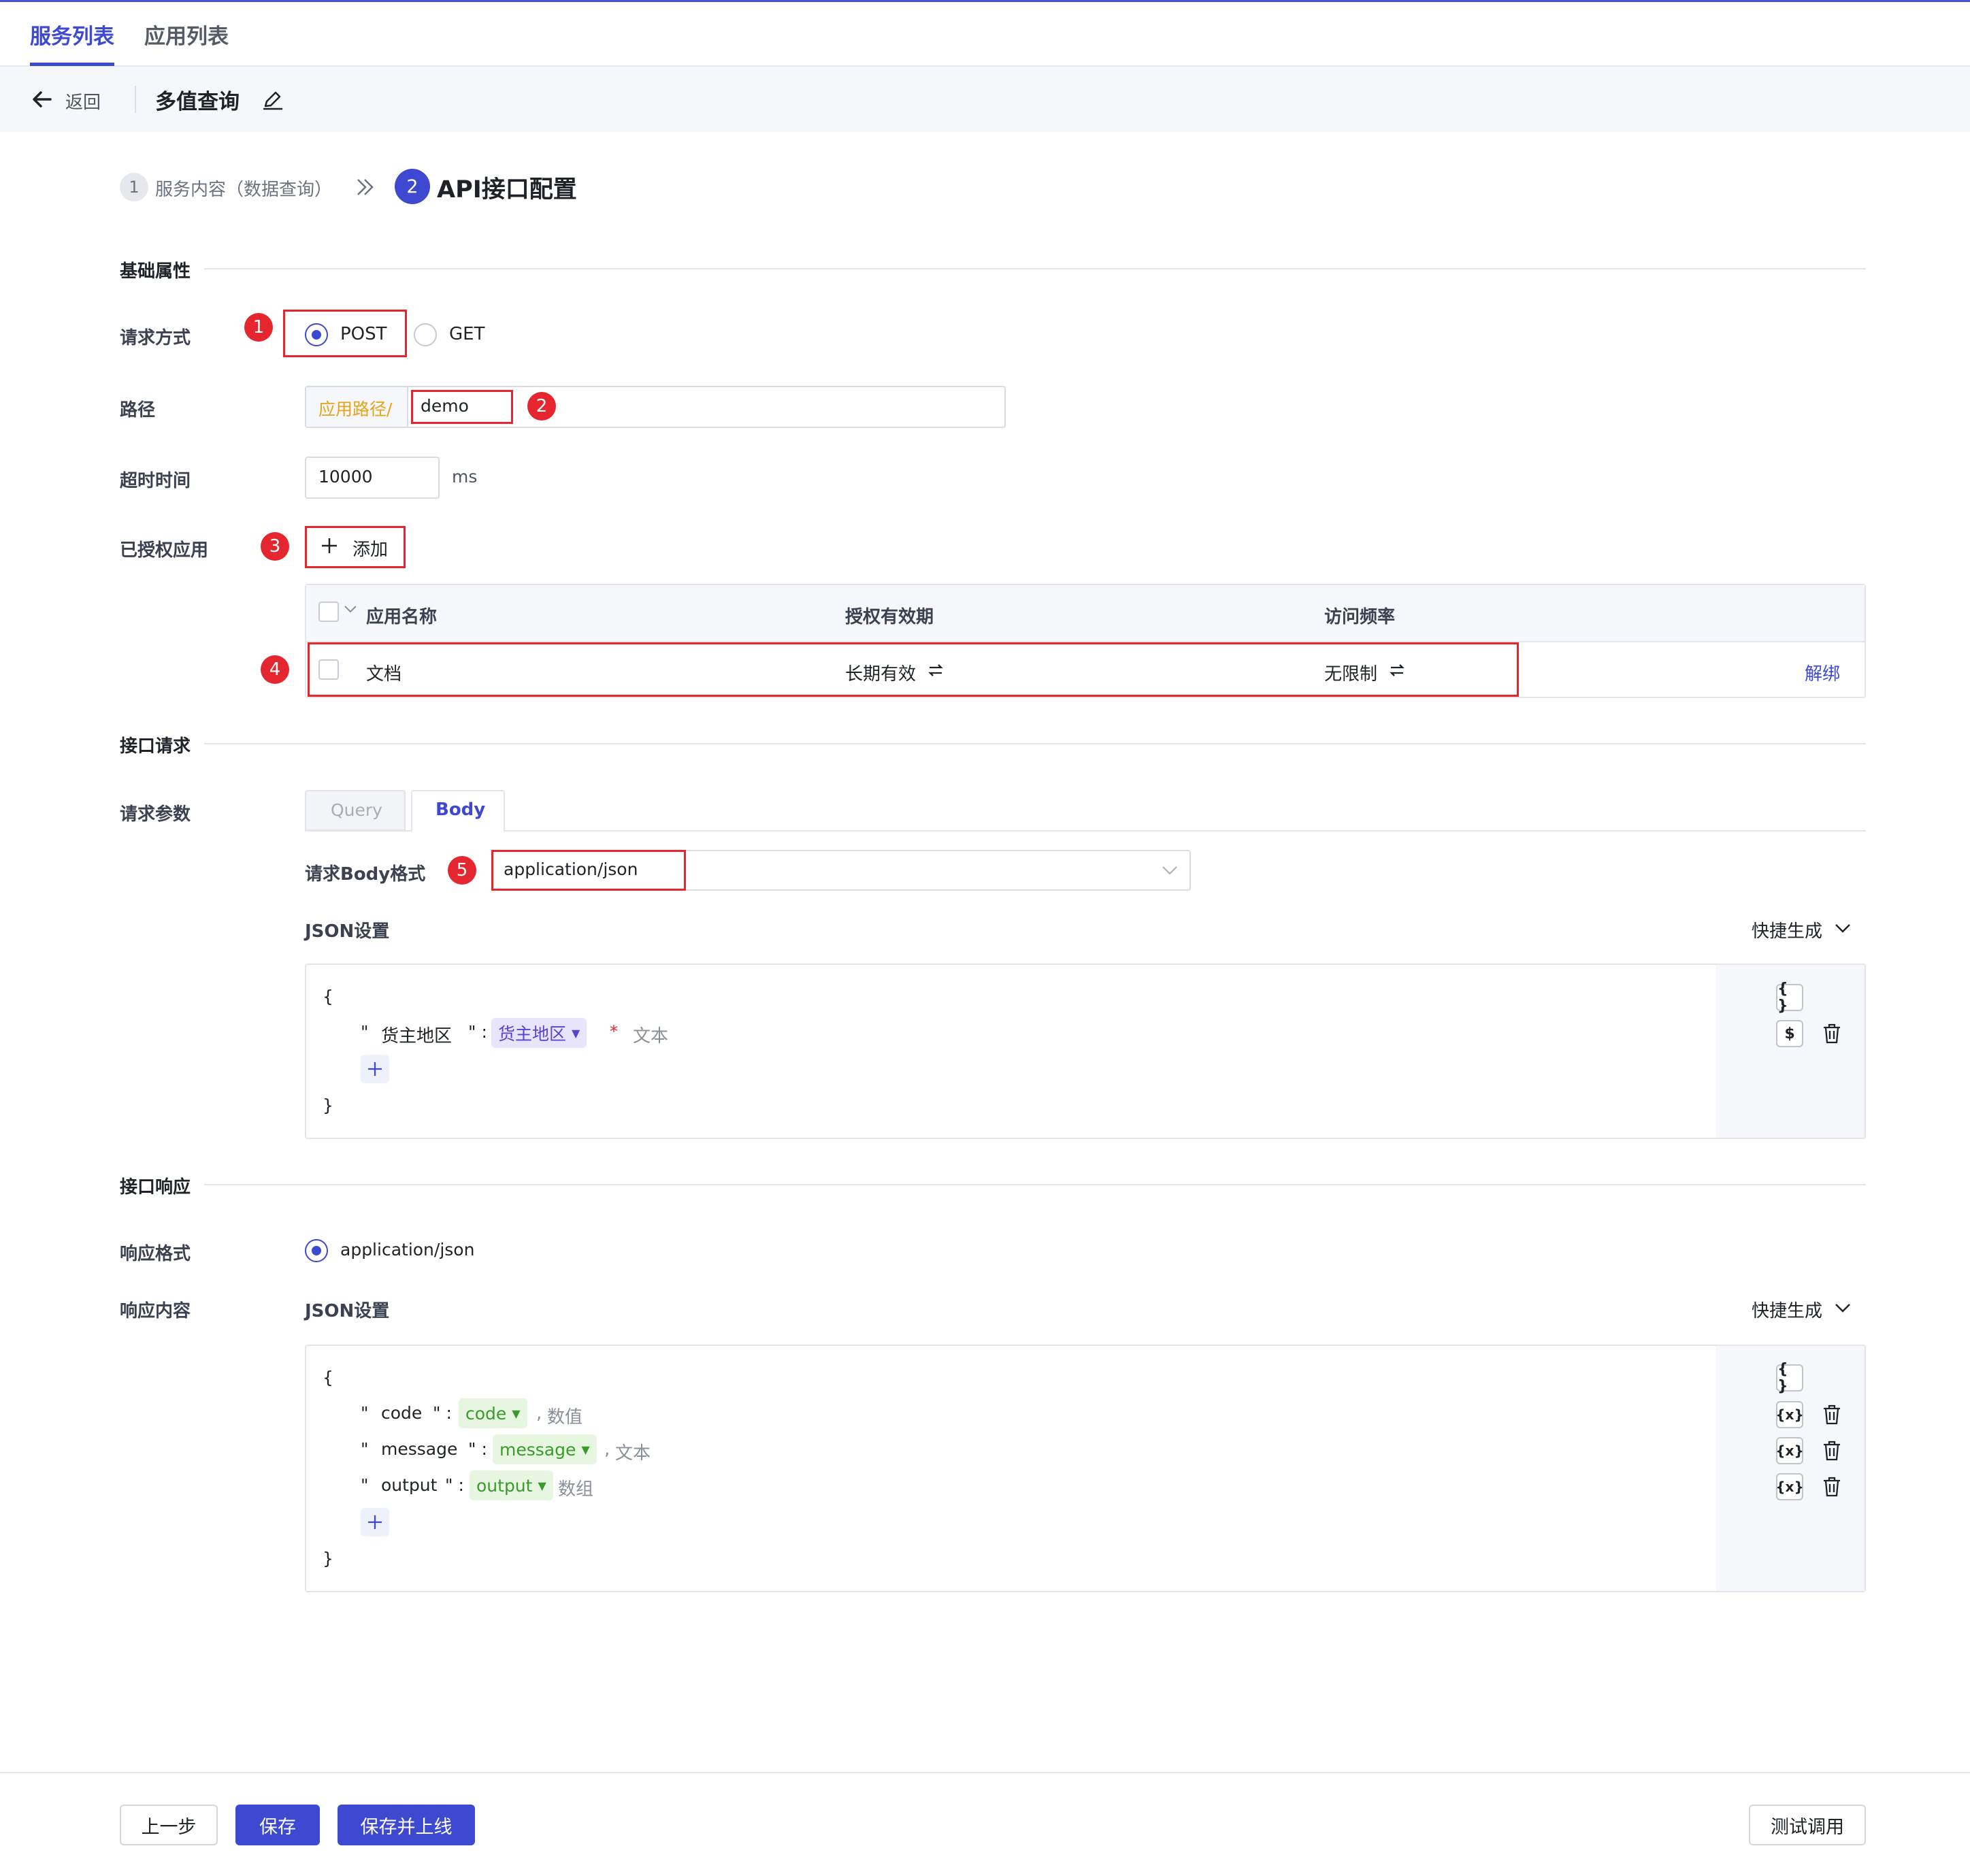  What do you see at coordinates (539, 1413) in the screenshot?
I see `response-field-sep: ,` at bounding box center [539, 1413].